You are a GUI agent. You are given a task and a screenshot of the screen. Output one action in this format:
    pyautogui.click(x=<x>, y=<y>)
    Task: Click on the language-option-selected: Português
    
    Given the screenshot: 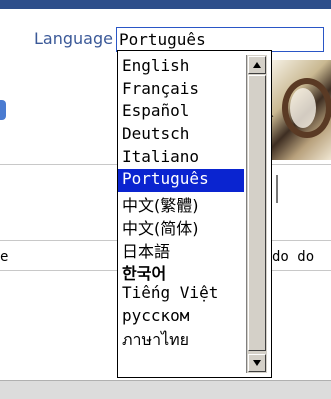 What is the action you would take?
    pyautogui.click(x=181, y=181)
    